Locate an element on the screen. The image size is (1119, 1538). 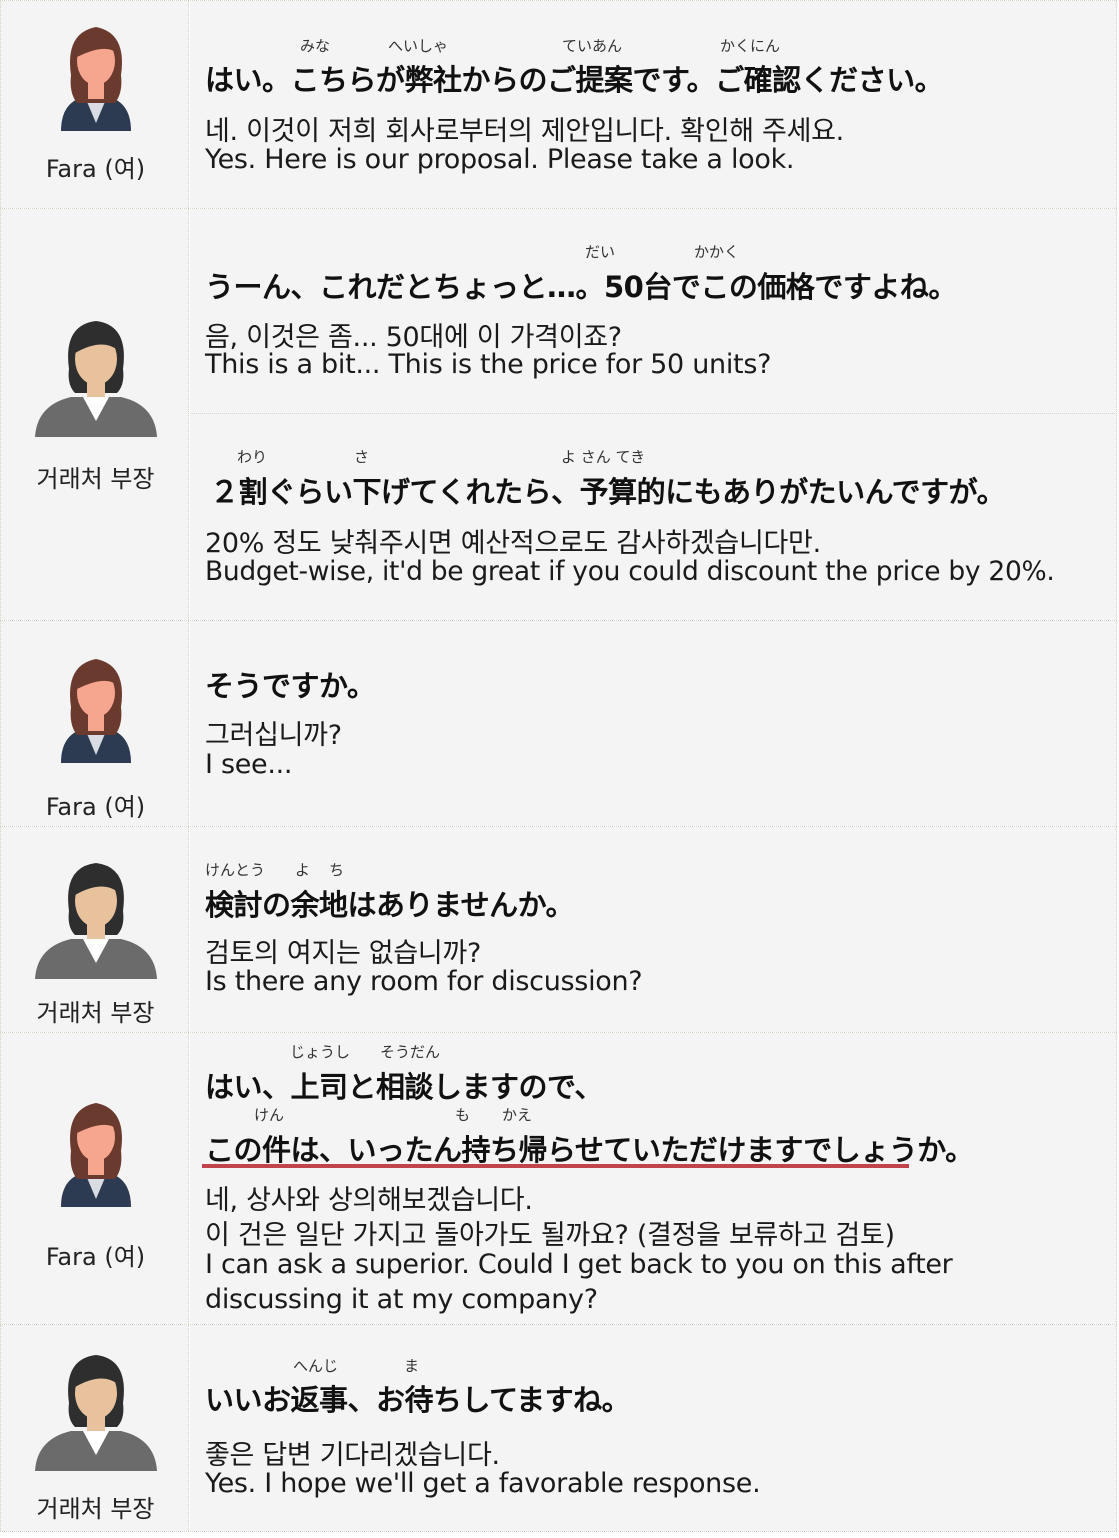
korean-line: 좋은 답변 기다리겠습니다. is located at coordinates (352, 1455).